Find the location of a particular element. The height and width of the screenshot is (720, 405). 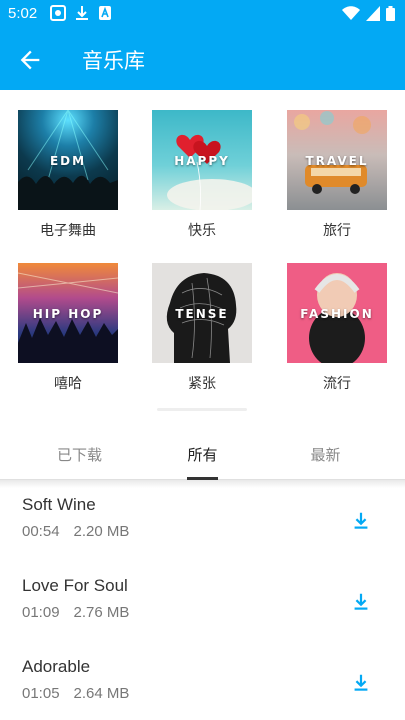

song-row: Adorable 01:05 2.64 MB is located at coordinates (202, 685).